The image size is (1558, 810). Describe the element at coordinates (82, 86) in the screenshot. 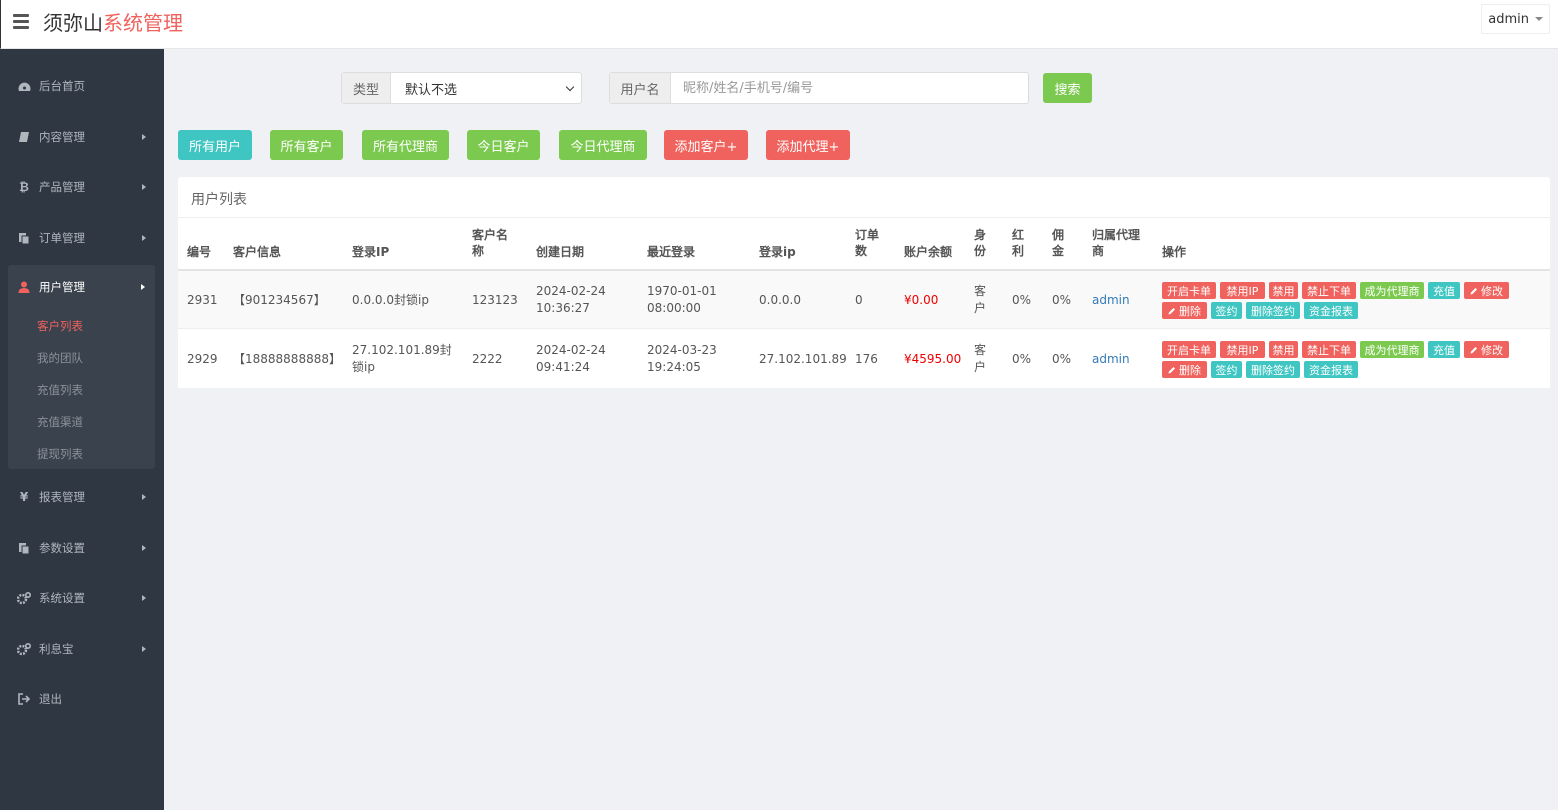

I see `sidebar-item-dashboard: 后台首页` at that location.